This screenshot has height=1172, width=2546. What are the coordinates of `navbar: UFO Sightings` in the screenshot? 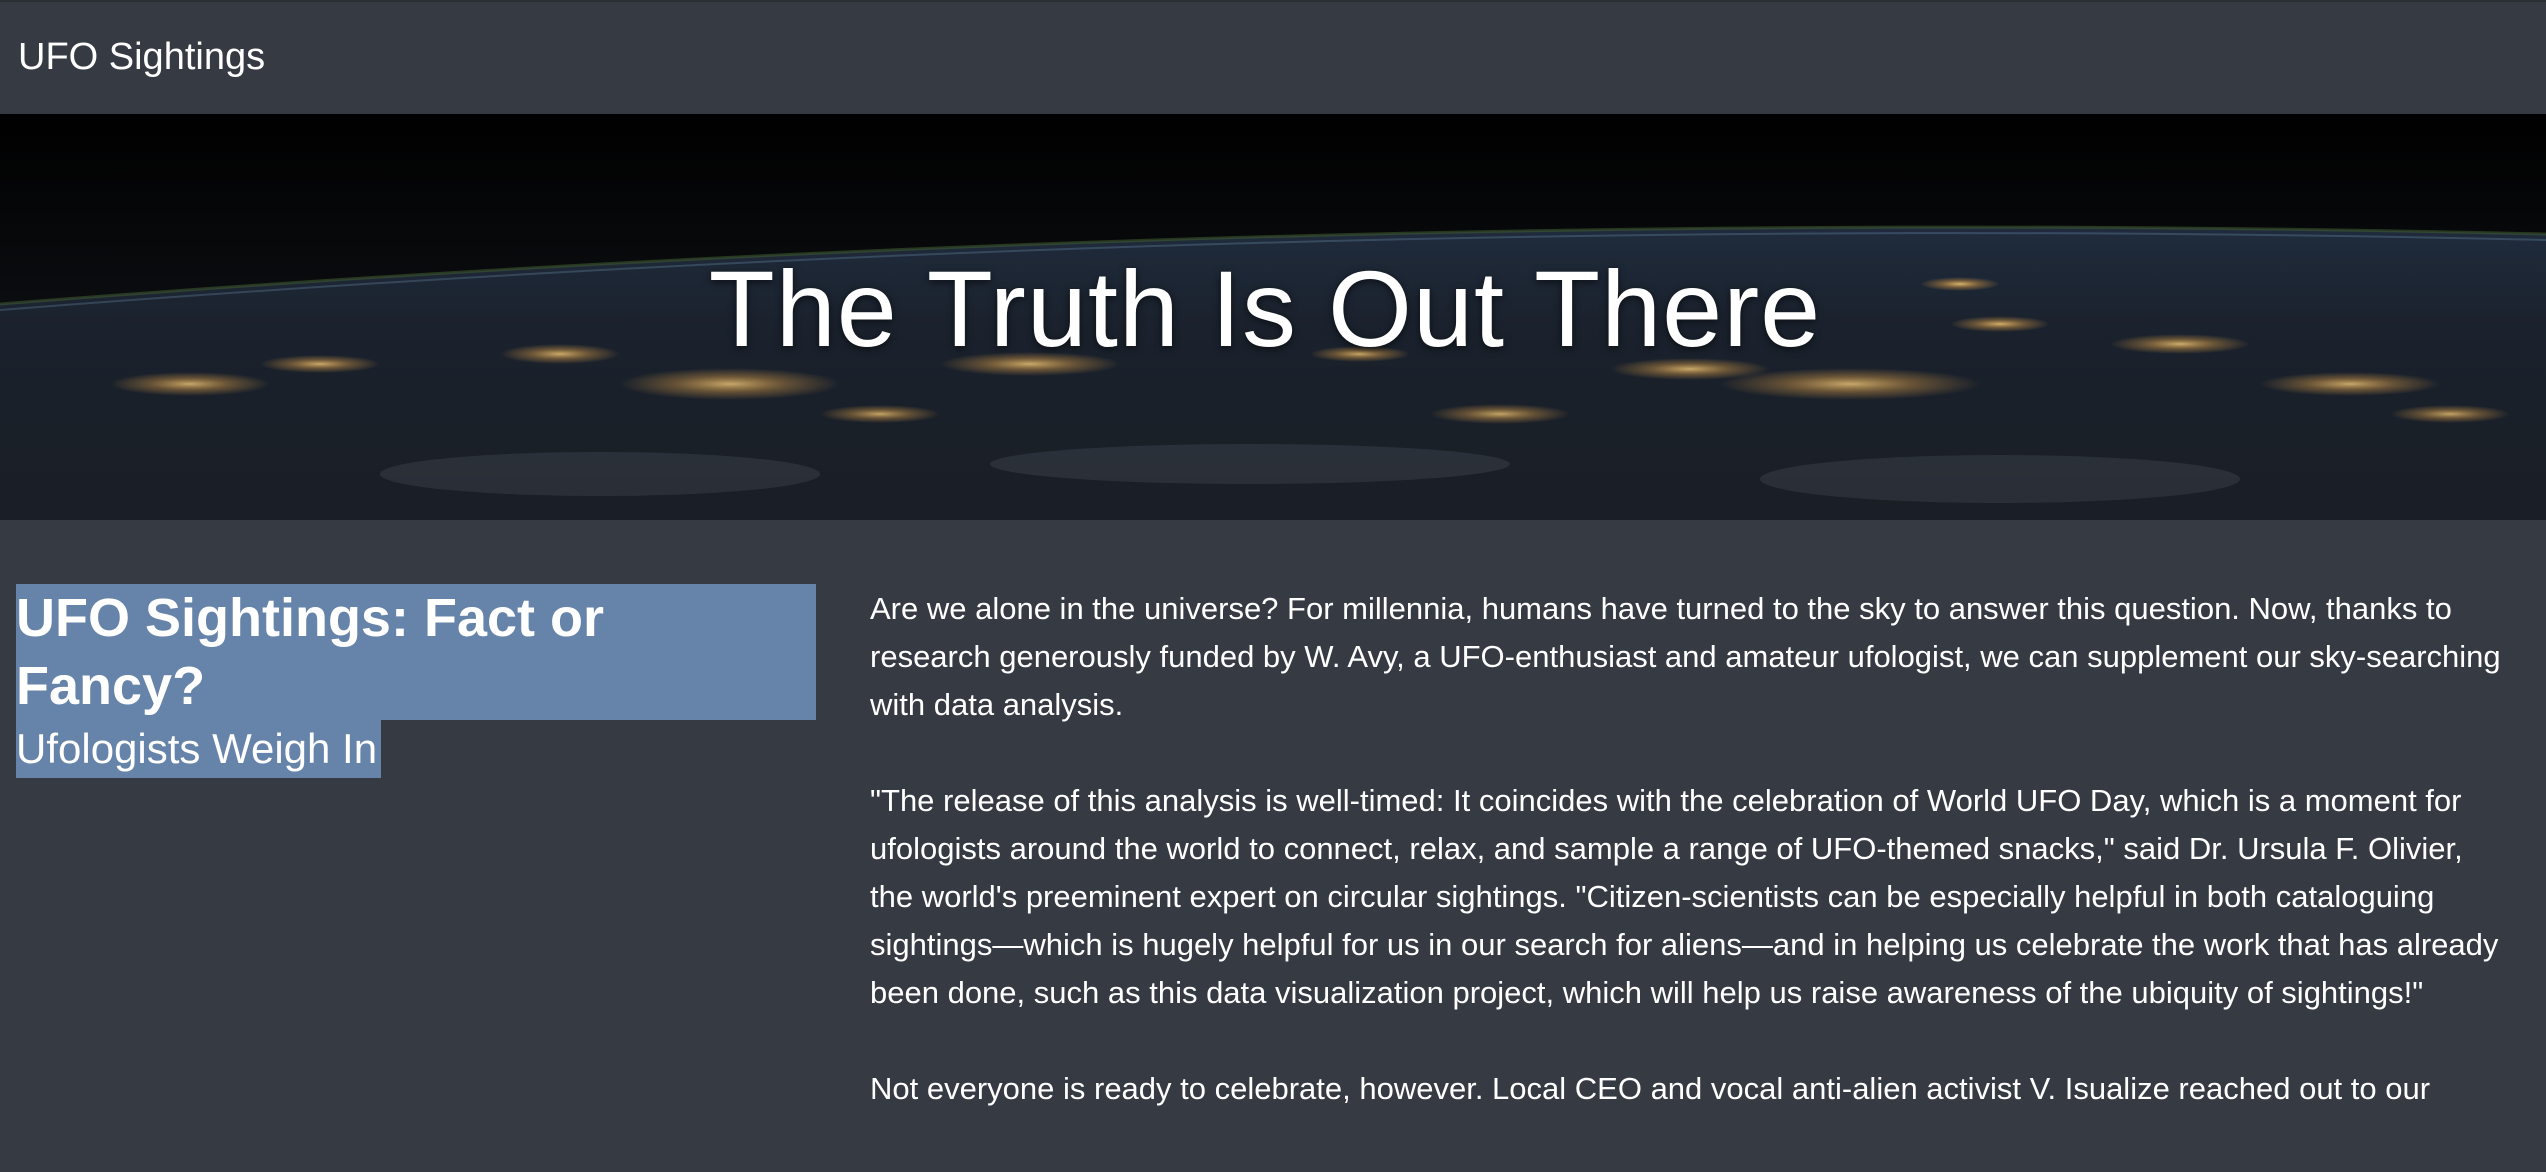 It's located at (1273, 57).